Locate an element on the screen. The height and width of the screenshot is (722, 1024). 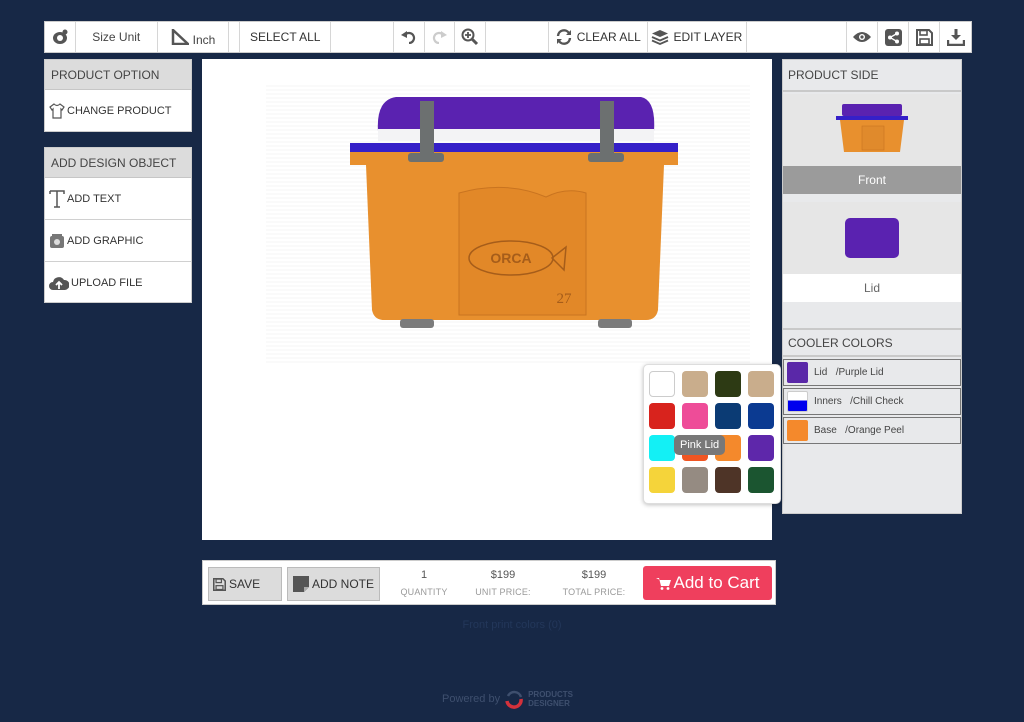
upload-file-button: UPLOAD FILE is located at coordinates (118, 283).